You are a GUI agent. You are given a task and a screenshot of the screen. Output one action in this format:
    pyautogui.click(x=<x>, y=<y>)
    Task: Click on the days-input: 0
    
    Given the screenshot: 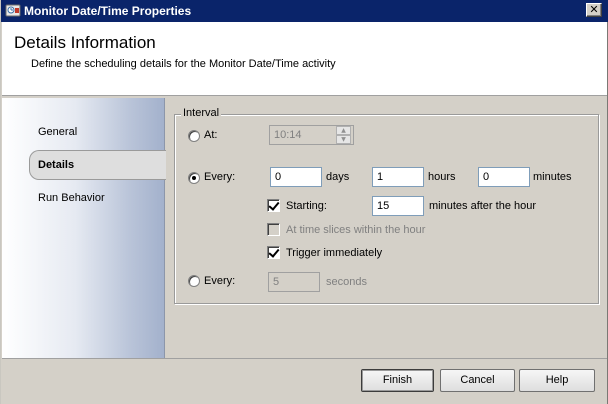 What is the action you would take?
    pyautogui.click(x=296, y=177)
    